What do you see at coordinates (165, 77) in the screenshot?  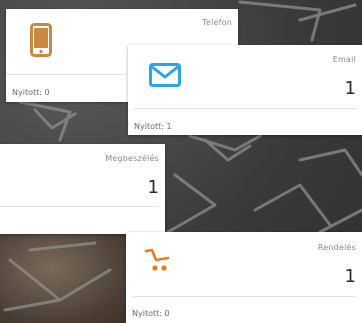 I see `envelope-icon` at bounding box center [165, 77].